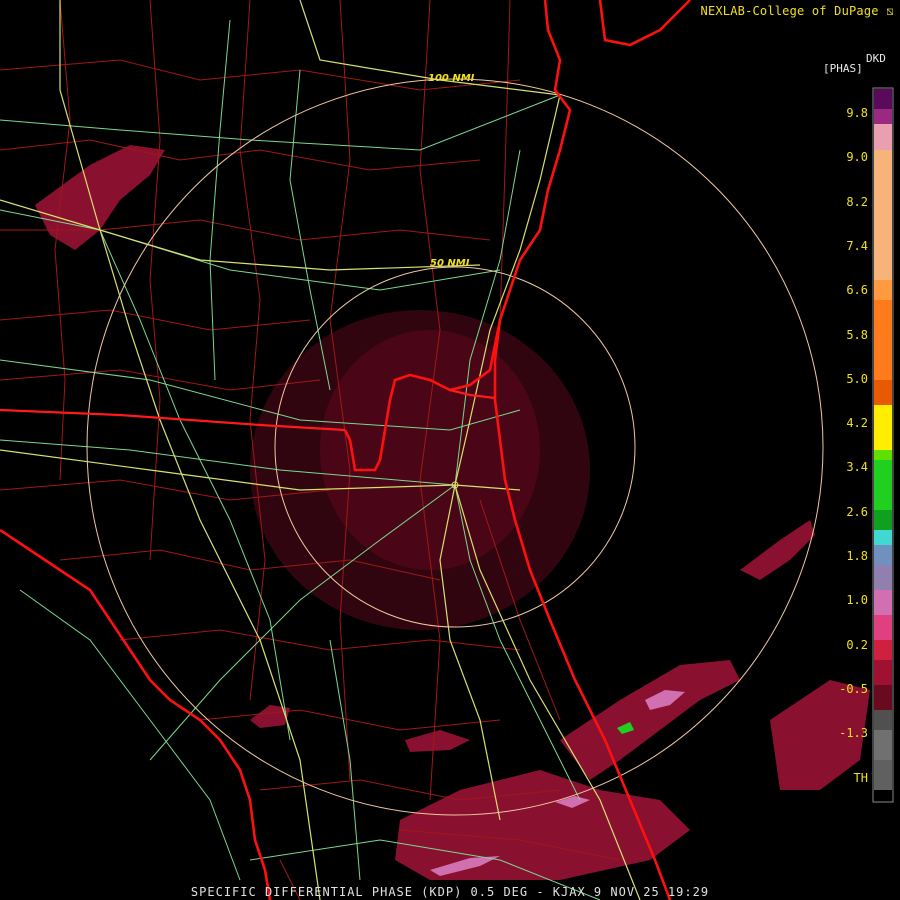 The height and width of the screenshot is (900, 900). What do you see at coordinates (876, 58) in the screenshot?
I see `product-code: DKD` at bounding box center [876, 58].